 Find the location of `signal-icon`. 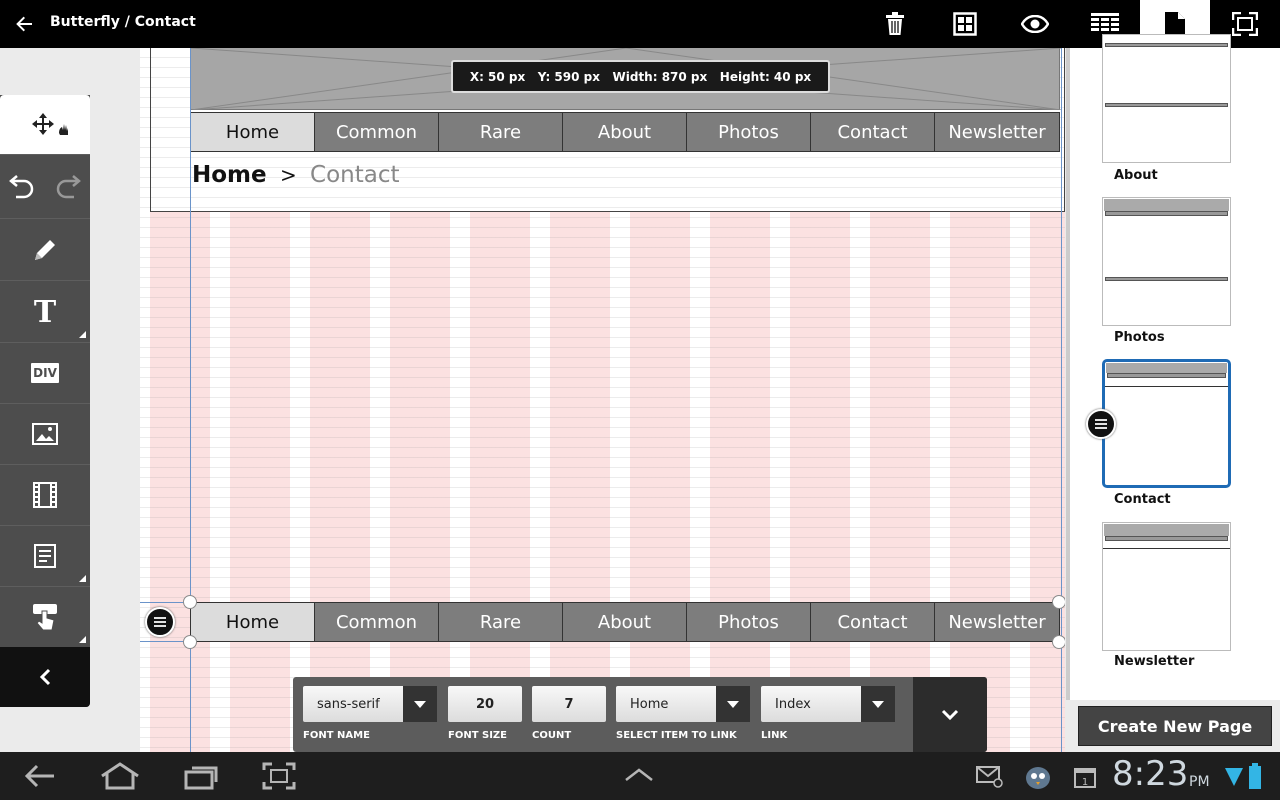

signal-icon is located at coordinates (1234, 777).